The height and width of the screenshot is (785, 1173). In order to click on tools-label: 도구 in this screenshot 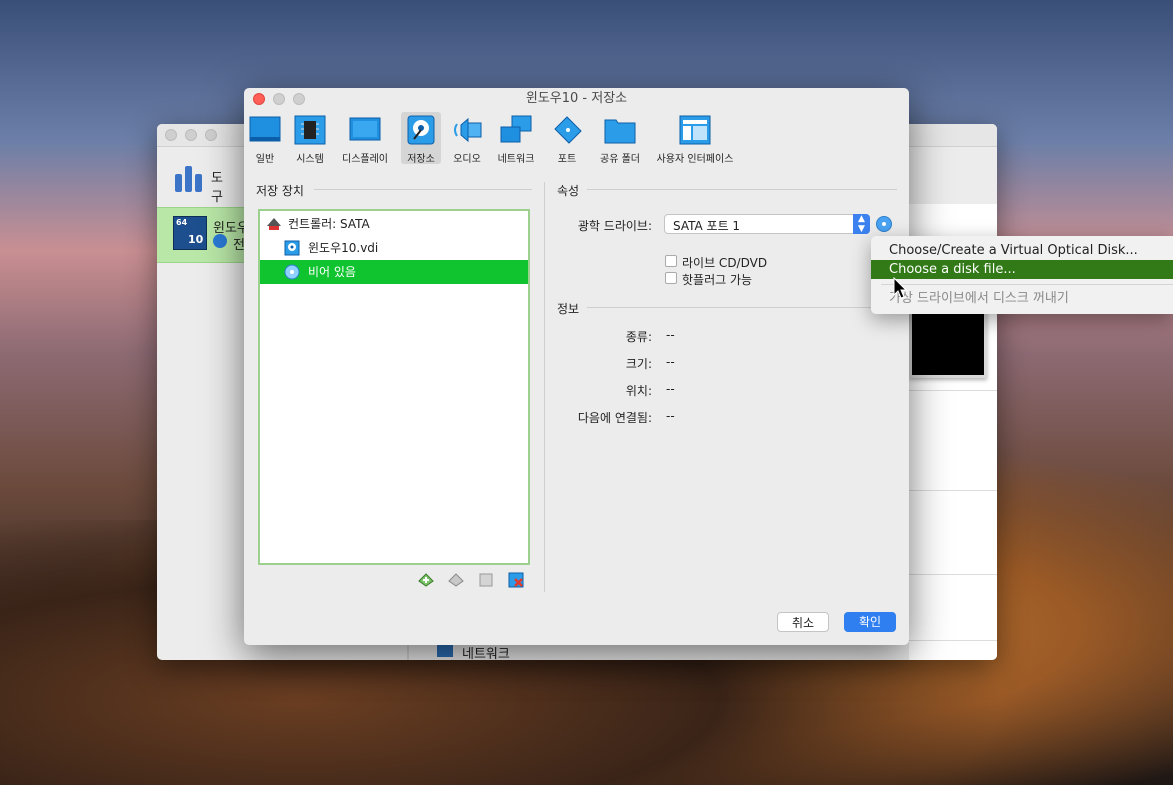, I will do `click(217, 188)`.